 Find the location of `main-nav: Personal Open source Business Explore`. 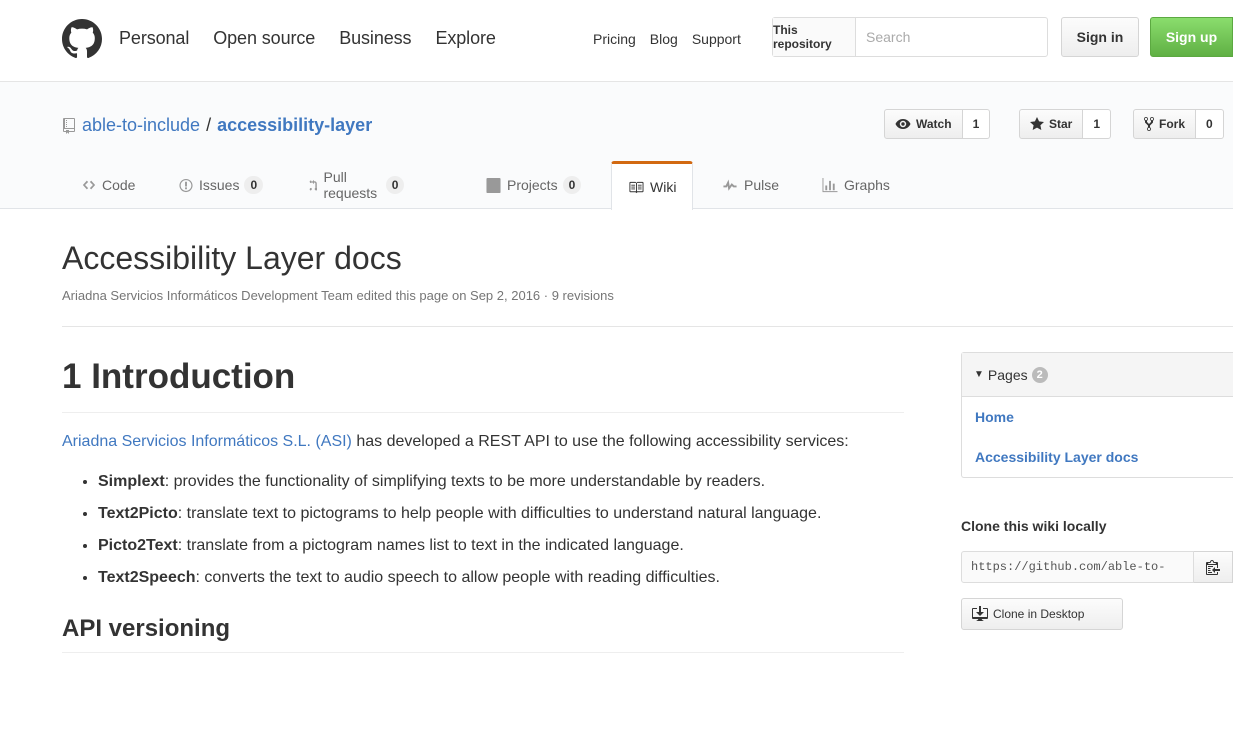

main-nav: Personal Open source Business Explore is located at coordinates (319, 38).